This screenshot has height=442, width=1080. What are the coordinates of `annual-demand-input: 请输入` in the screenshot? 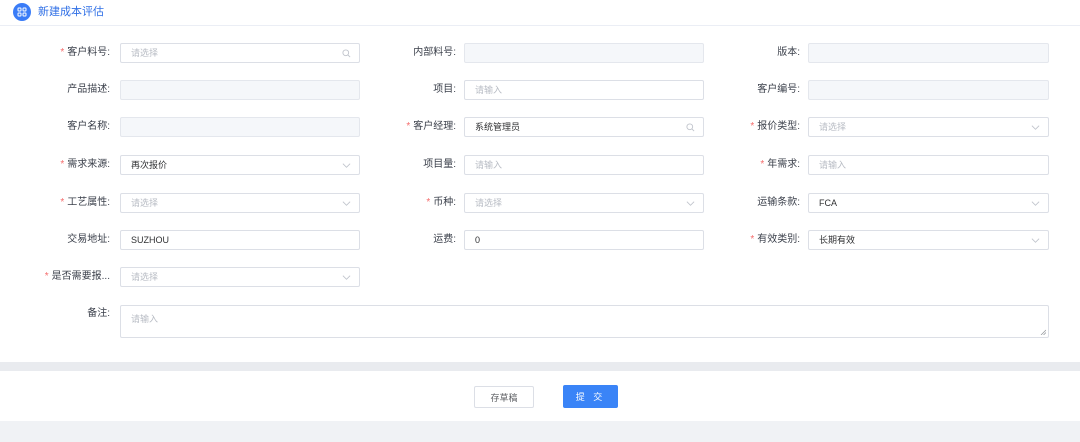 It's located at (928, 165).